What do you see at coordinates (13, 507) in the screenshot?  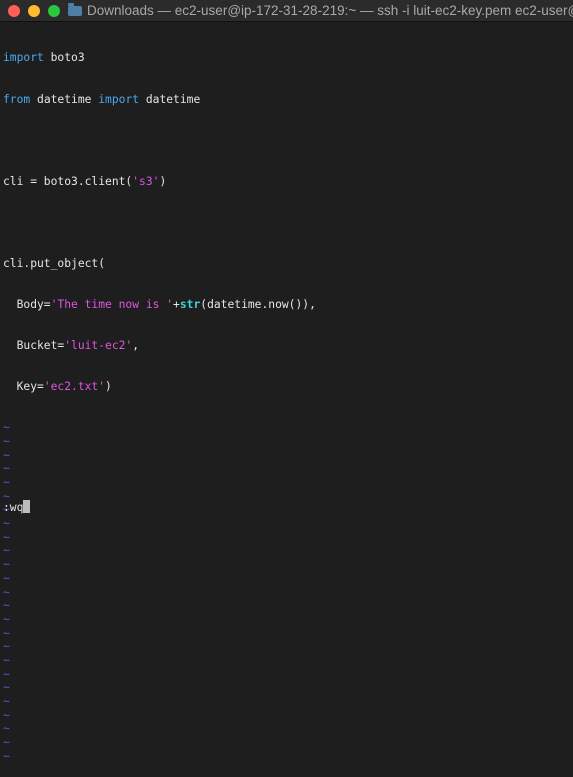 I see `command-text: :wq` at bounding box center [13, 507].